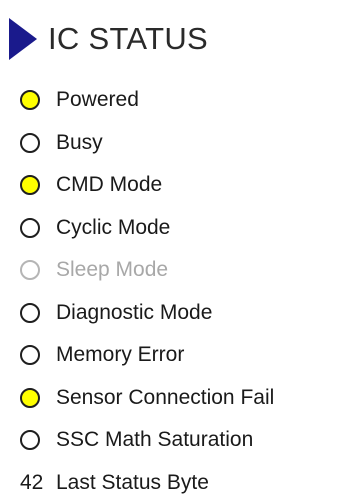 The image size is (348, 504). Describe the element at coordinates (30, 143) in the screenshot. I see `busy-indicator-icon` at that location.